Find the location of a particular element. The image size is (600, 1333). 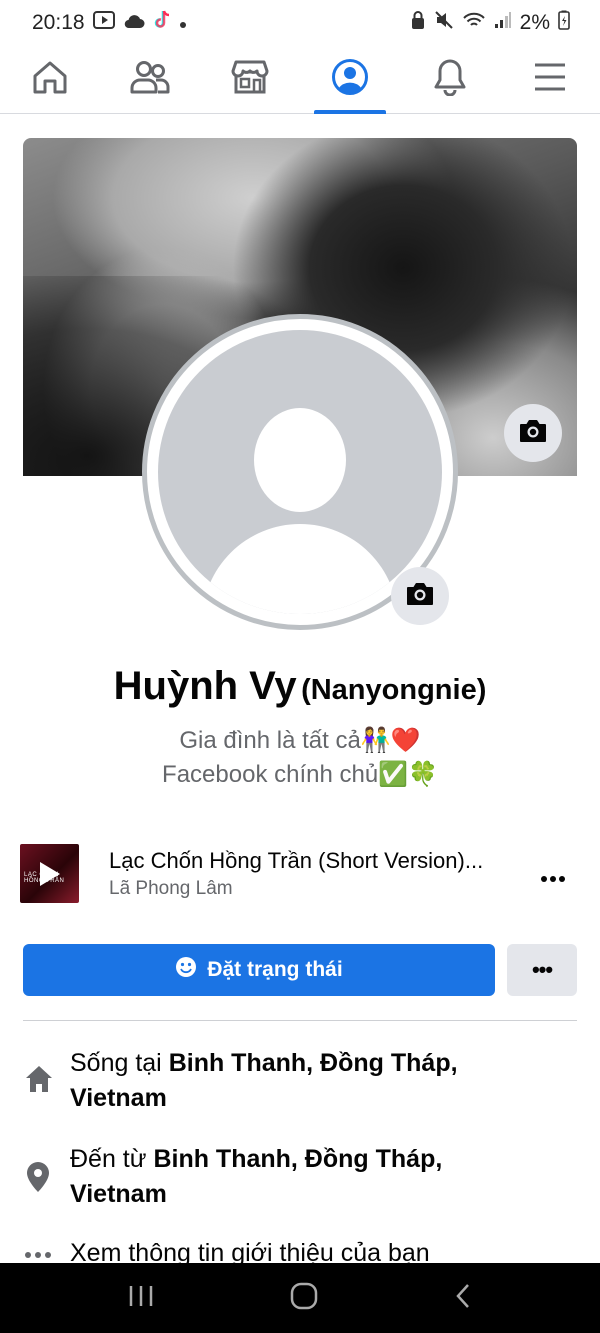

home-button is located at coordinates (304, 1298).